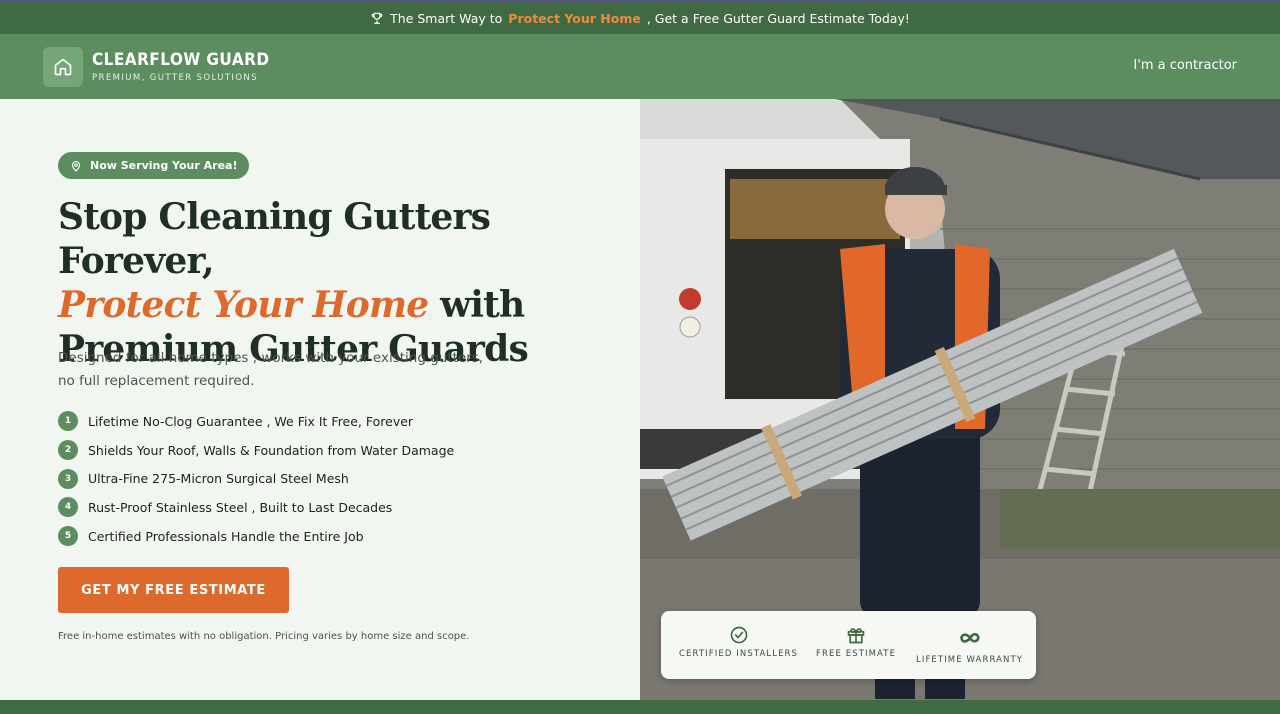 The height and width of the screenshot is (714, 1280). I want to click on logo, so click(63, 66).